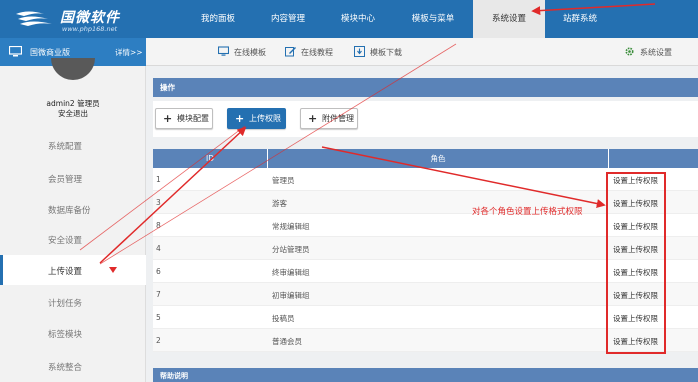 Image resolution: width=698 pixels, height=382 pixels. I want to click on row-id: 8, so click(158, 225).